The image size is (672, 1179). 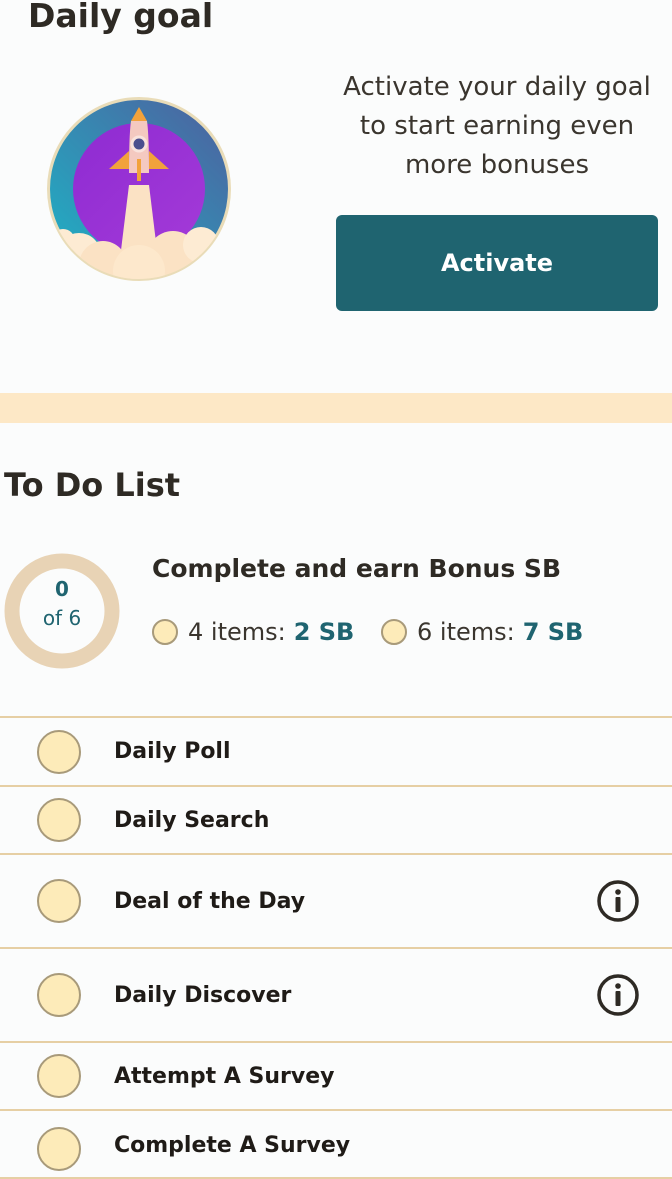 What do you see at coordinates (224, 1076) in the screenshot?
I see `task-label: Attempt A Survey` at bounding box center [224, 1076].